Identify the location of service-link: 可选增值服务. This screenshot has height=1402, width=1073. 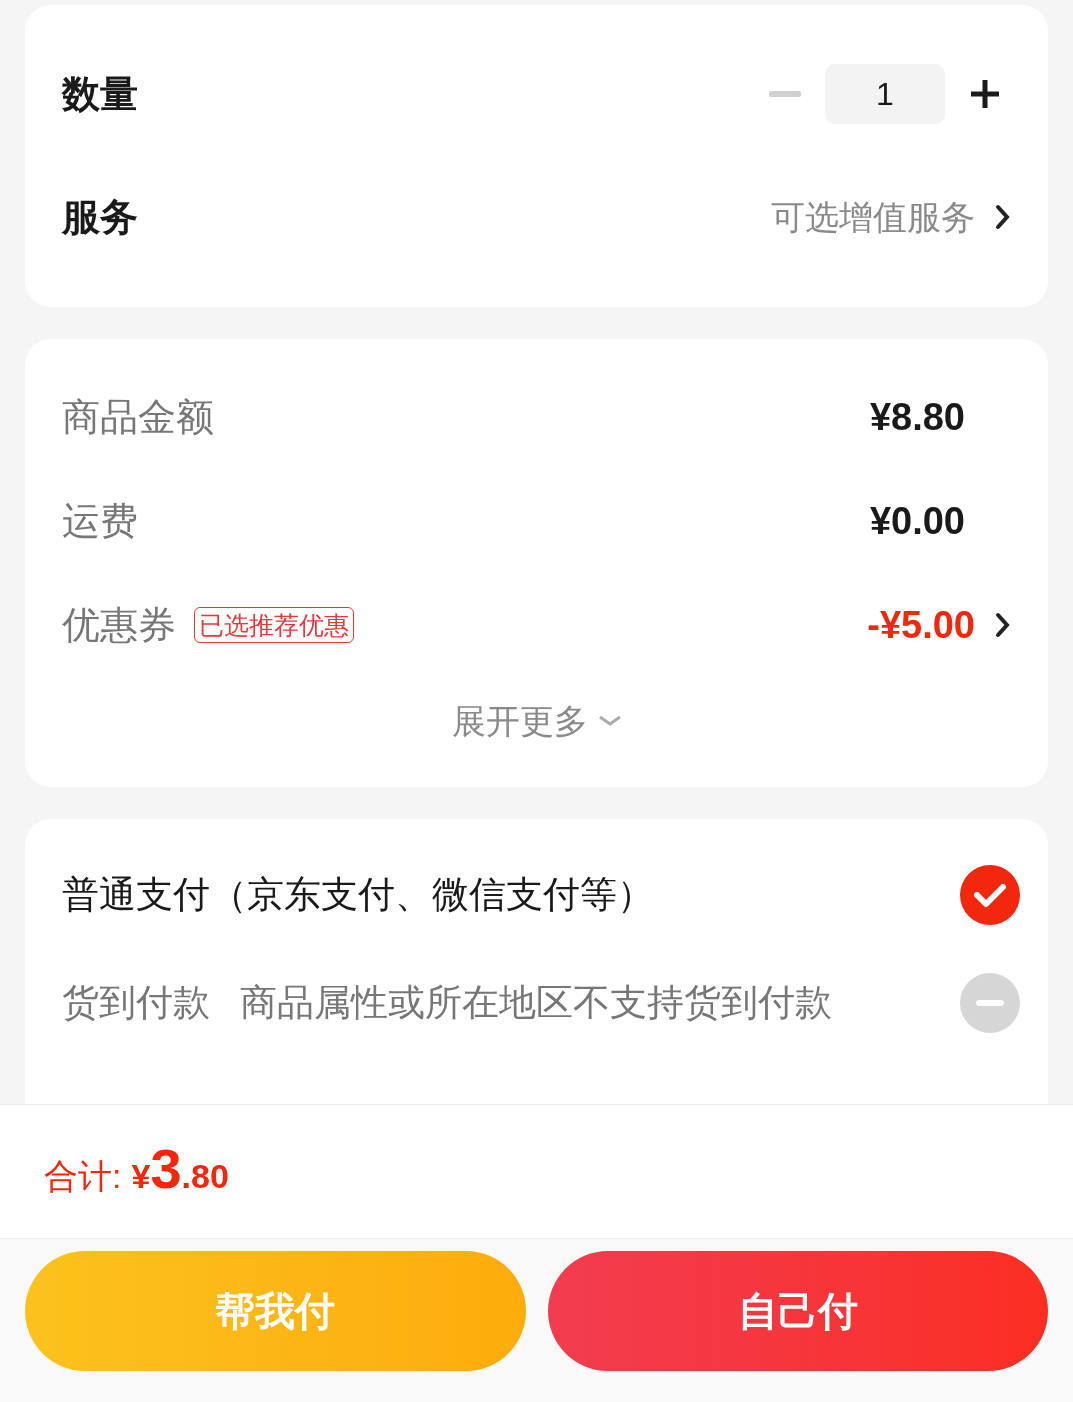
(891, 217).